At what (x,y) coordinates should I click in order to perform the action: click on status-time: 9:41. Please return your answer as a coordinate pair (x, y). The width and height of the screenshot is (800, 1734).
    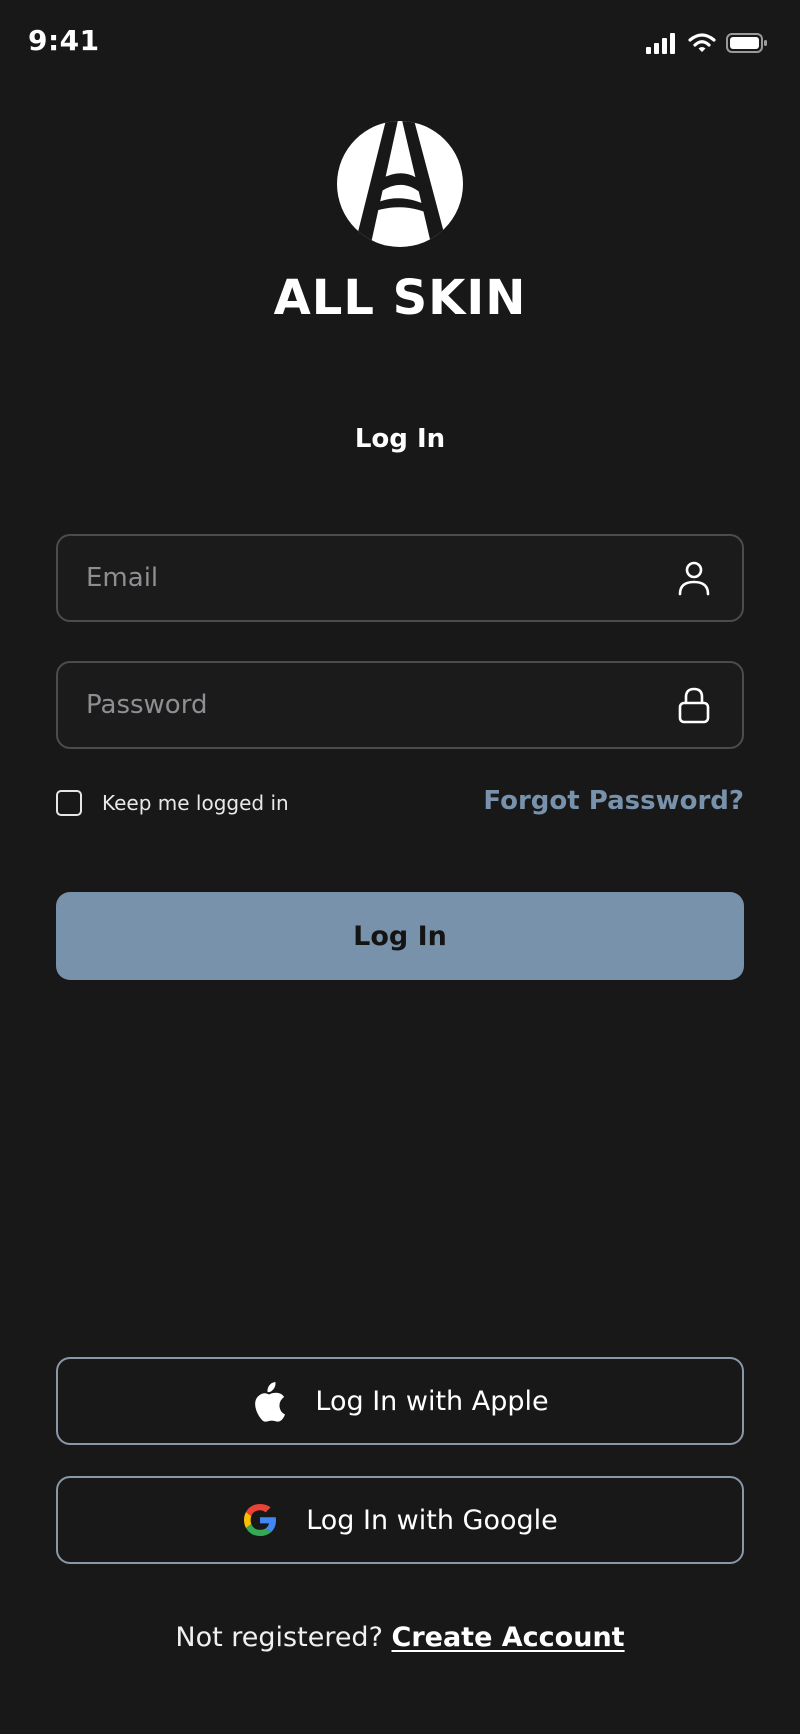
    Looking at the image, I should click on (64, 40).